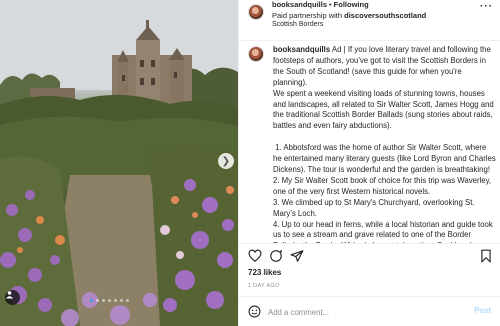 Image resolution: width=500 pixels, height=326 pixels. What do you see at coordinates (297, 256) in the screenshot?
I see `share-icon` at bounding box center [297, 256].